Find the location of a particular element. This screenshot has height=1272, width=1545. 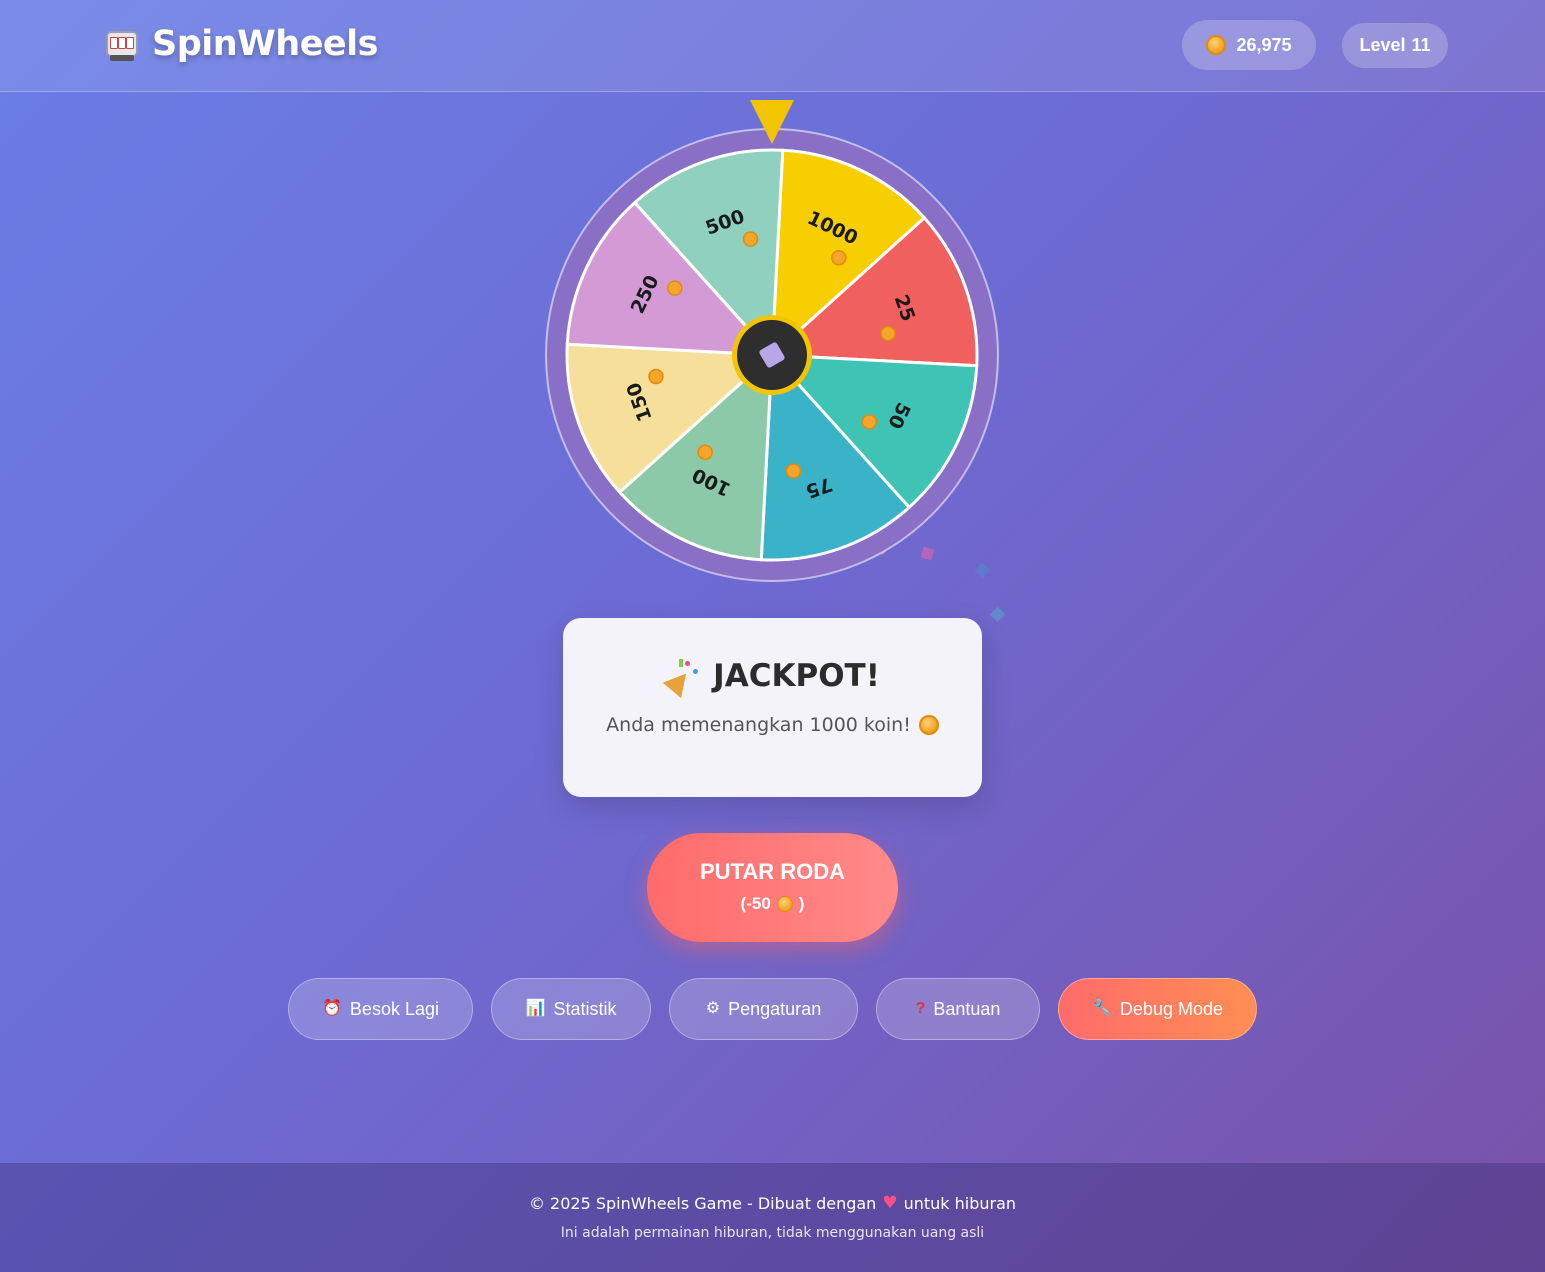

coin-balance: 26,975 is located at coordinates (1249, 45).